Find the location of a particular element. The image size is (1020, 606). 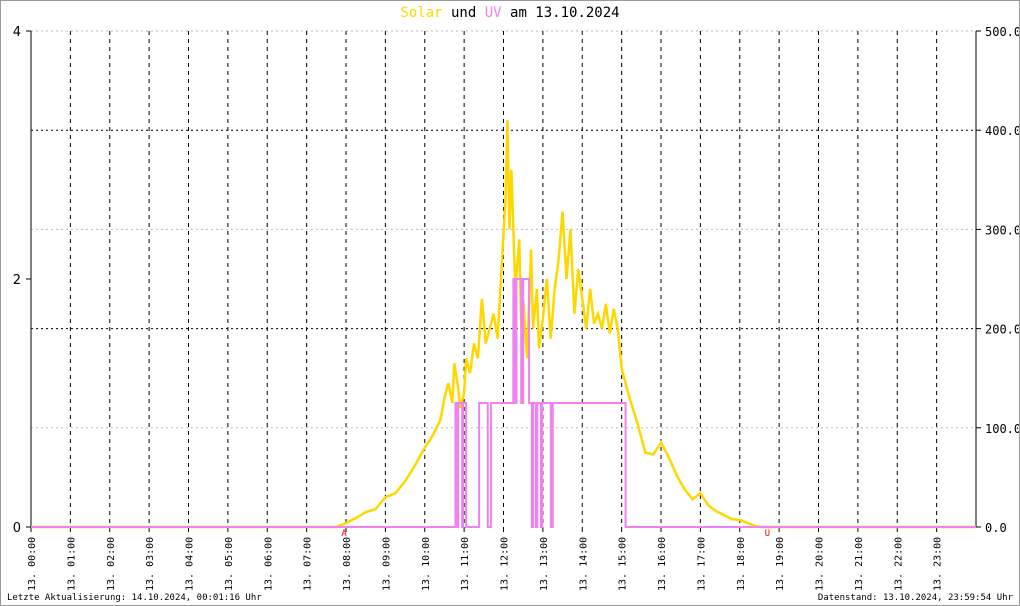

sun-marker-a: A is located at coordinates (344, 534).